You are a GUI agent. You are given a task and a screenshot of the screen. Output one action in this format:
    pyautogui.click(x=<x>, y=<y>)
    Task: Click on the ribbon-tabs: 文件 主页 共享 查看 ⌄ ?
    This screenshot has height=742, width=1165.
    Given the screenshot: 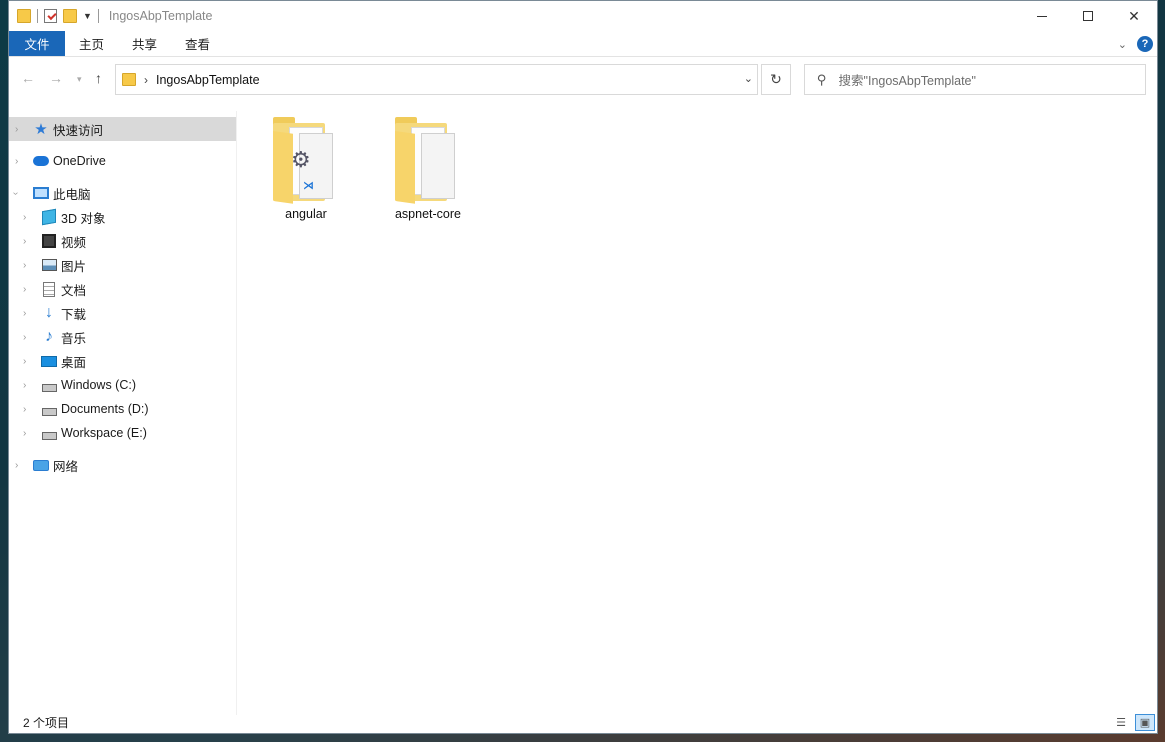 What is the action you would take?
    pyautogui.click(x=583, y=44)
    